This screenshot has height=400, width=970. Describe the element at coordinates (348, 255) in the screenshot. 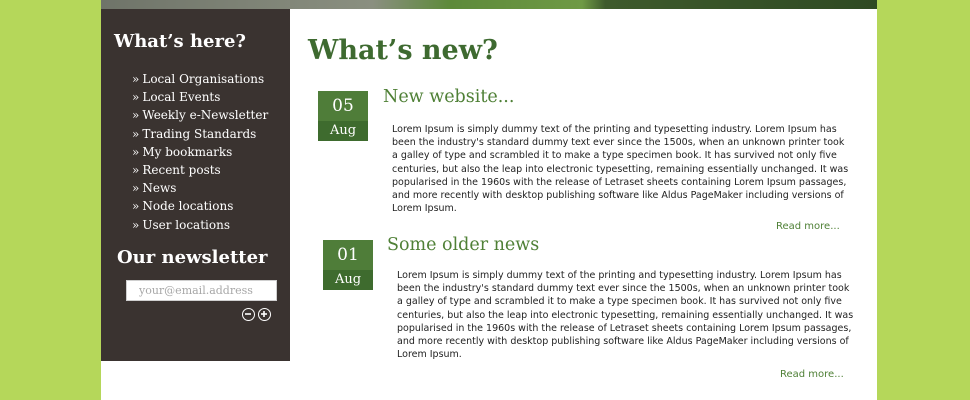

I see `date-day: 01` at that location.